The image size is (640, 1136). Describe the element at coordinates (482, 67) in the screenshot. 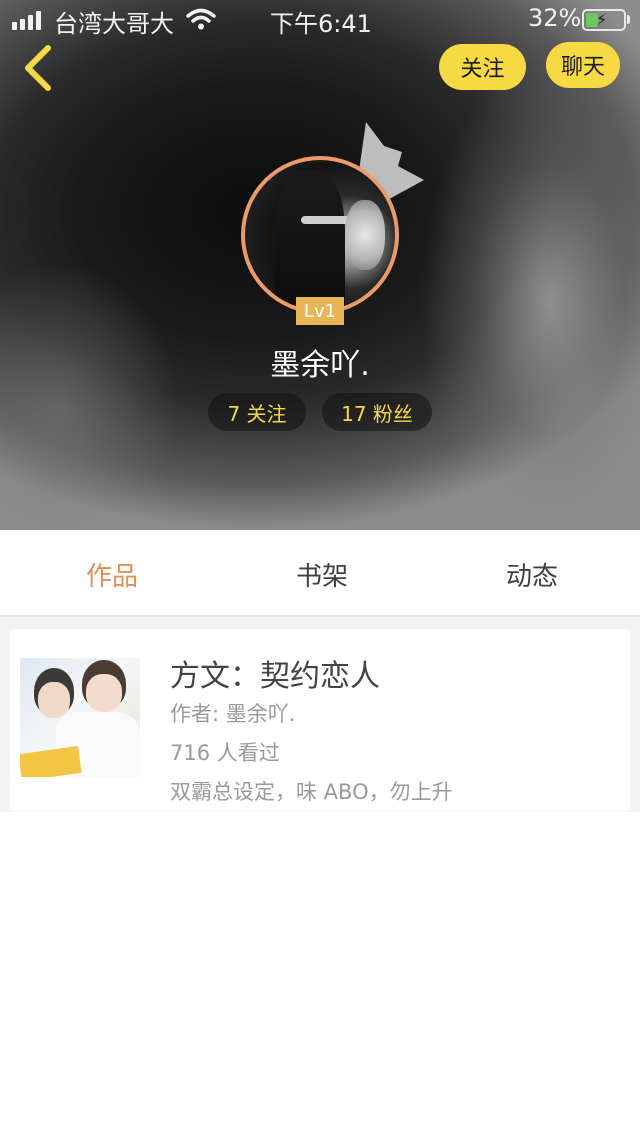

I see `follow-button: 关注` at that location.